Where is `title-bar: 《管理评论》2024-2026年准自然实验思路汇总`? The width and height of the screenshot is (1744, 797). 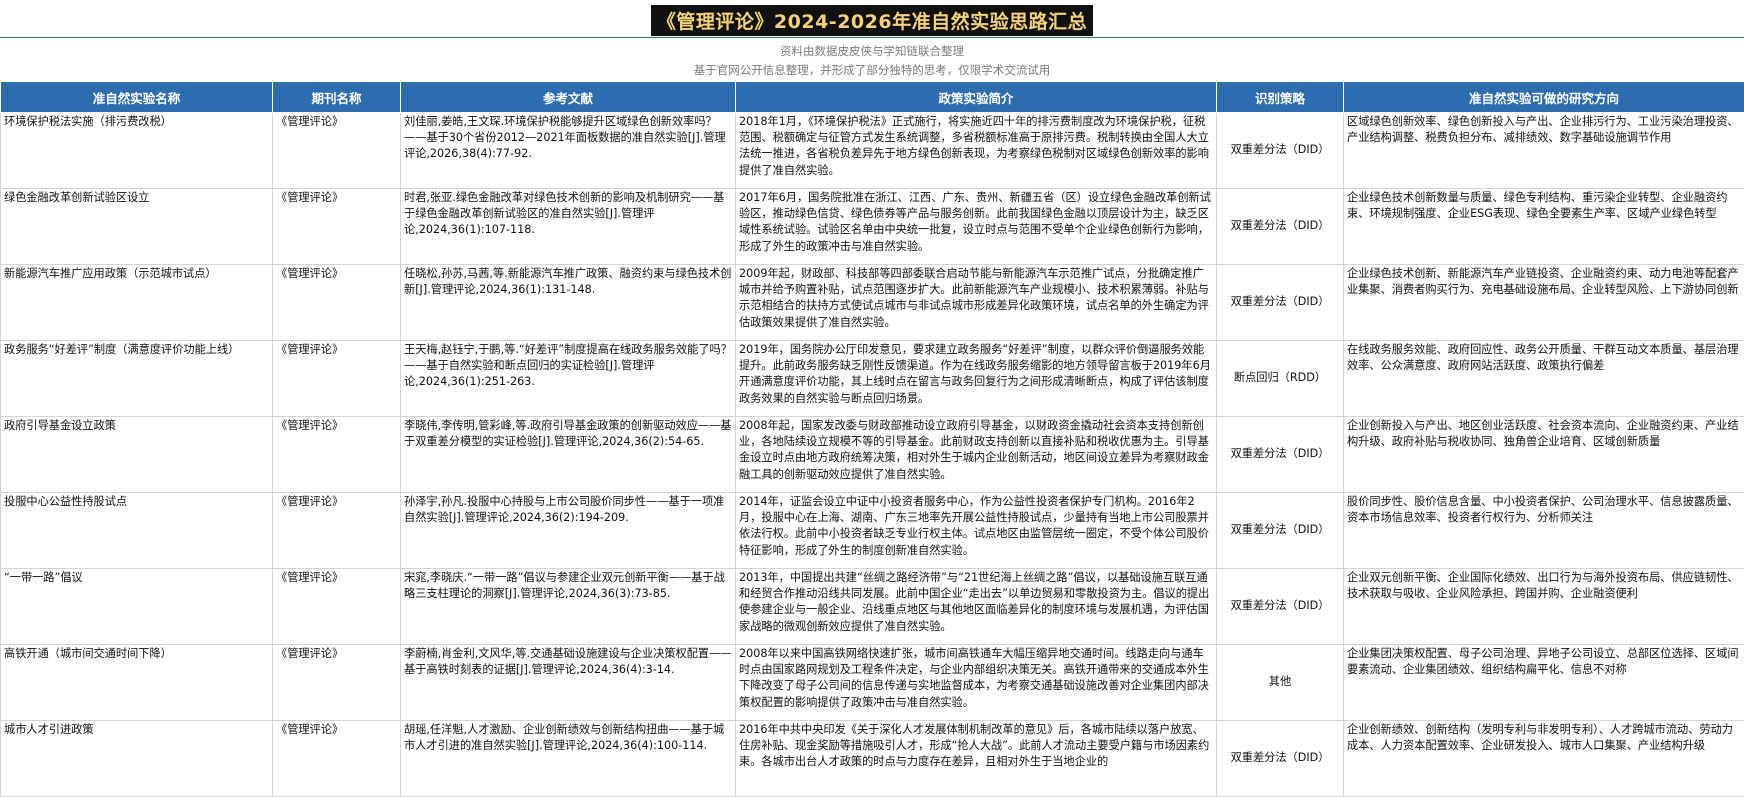 title-bar: 《管理评论》2024-2026年准自然实验思路汇总 is located at coordinates (872, 19).